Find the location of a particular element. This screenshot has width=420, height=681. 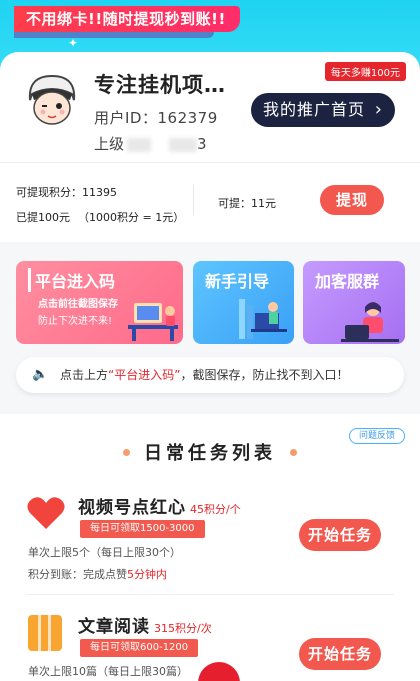

task-limit: 单次上限5个（每日上限30个） is located at coordinates (104, 552).